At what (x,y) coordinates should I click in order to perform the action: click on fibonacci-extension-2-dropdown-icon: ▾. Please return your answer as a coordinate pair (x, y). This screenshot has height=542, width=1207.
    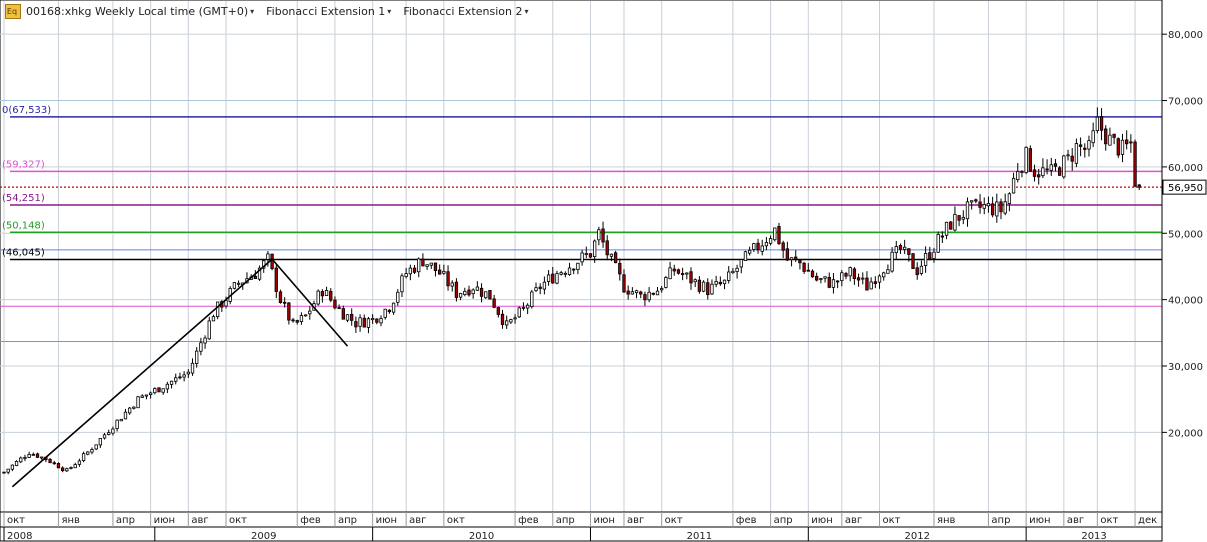
    Looking at the image, I should click on (526, 11).